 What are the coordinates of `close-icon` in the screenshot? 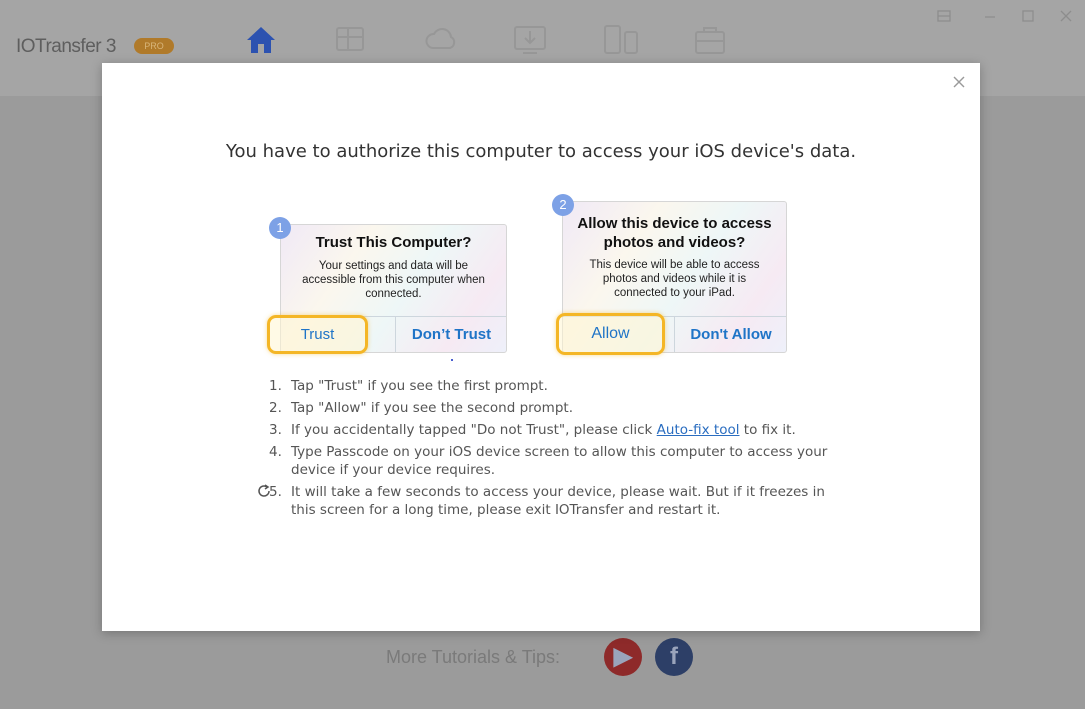 It's located at (959, 82).